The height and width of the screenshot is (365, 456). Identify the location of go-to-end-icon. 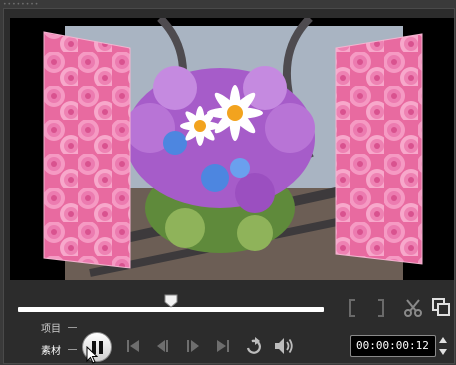
(223, 346).